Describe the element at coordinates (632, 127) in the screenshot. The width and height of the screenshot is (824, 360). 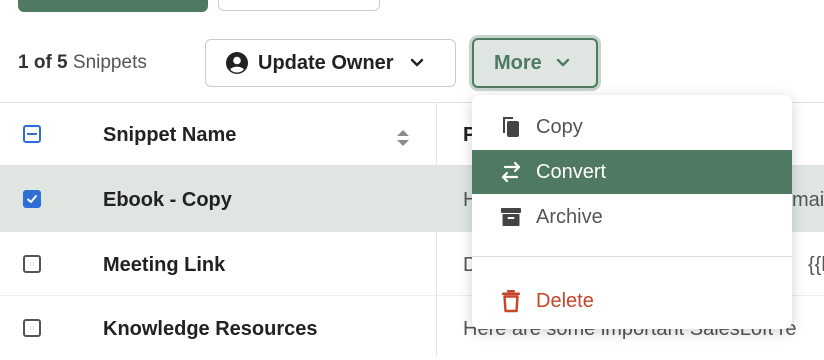
I see `menu-item-copy: Copy` at that location.